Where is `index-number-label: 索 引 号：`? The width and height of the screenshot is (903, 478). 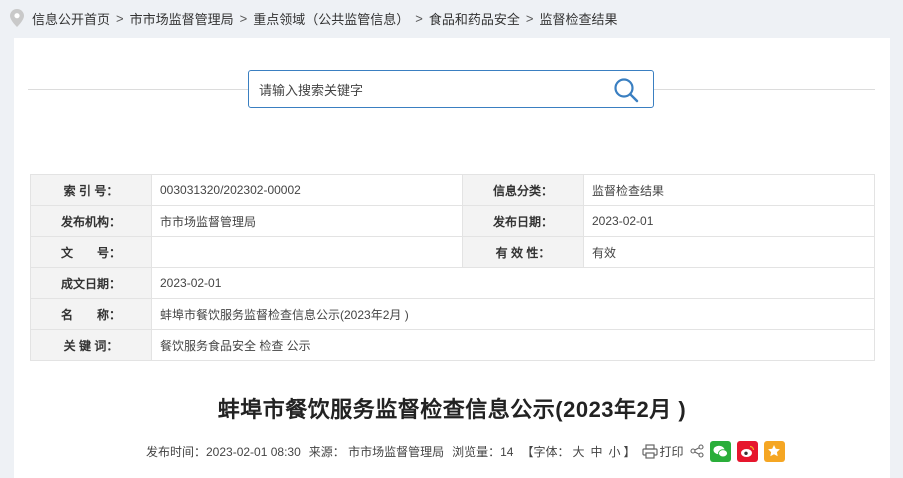 index-number-label: 索 引 号： is located at coordinates (91, 190).